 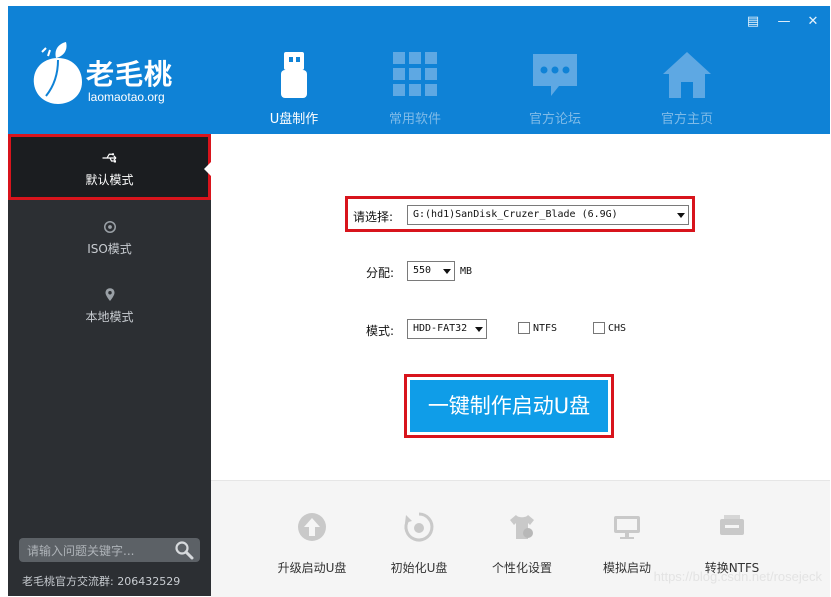 I want to click on location-pin-icon, so click(x=109, y=294).